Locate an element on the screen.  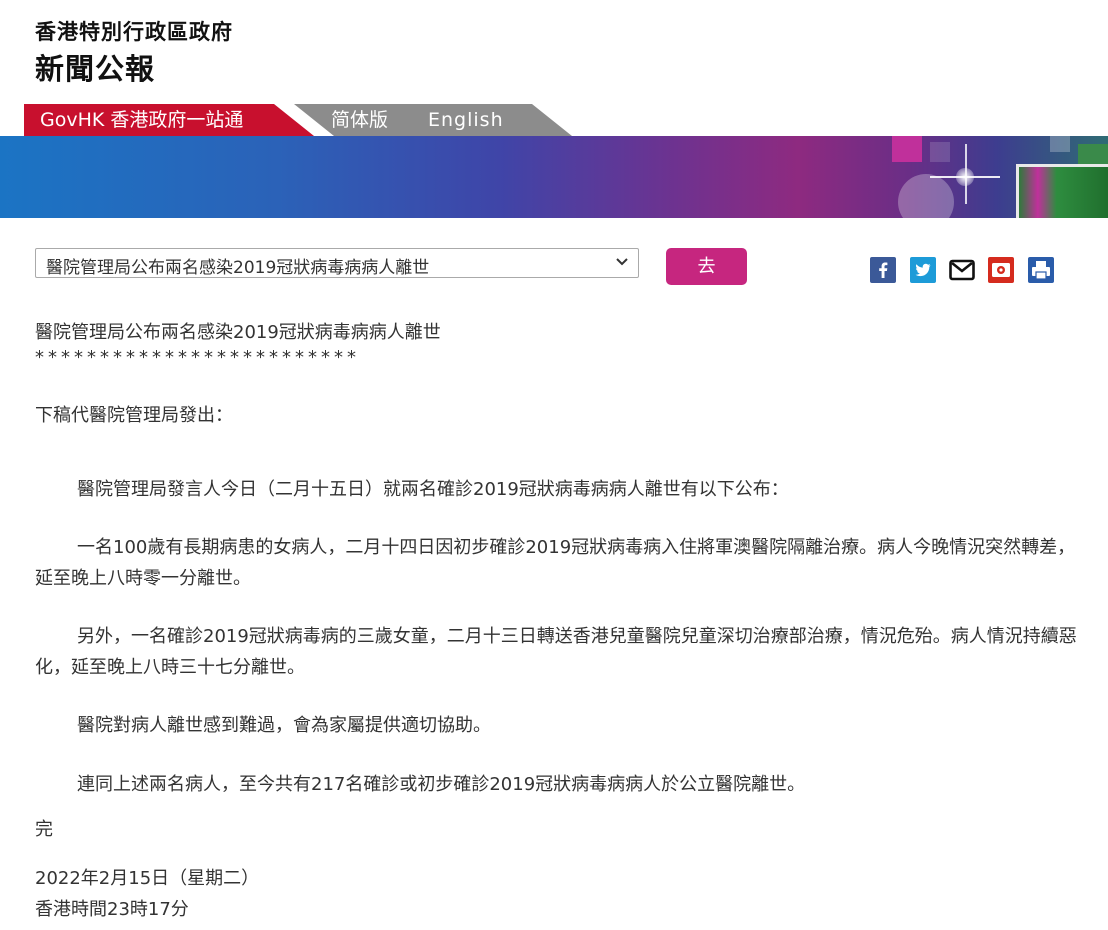
page-title: 新聞公報 is located at coordinates (95, 69).